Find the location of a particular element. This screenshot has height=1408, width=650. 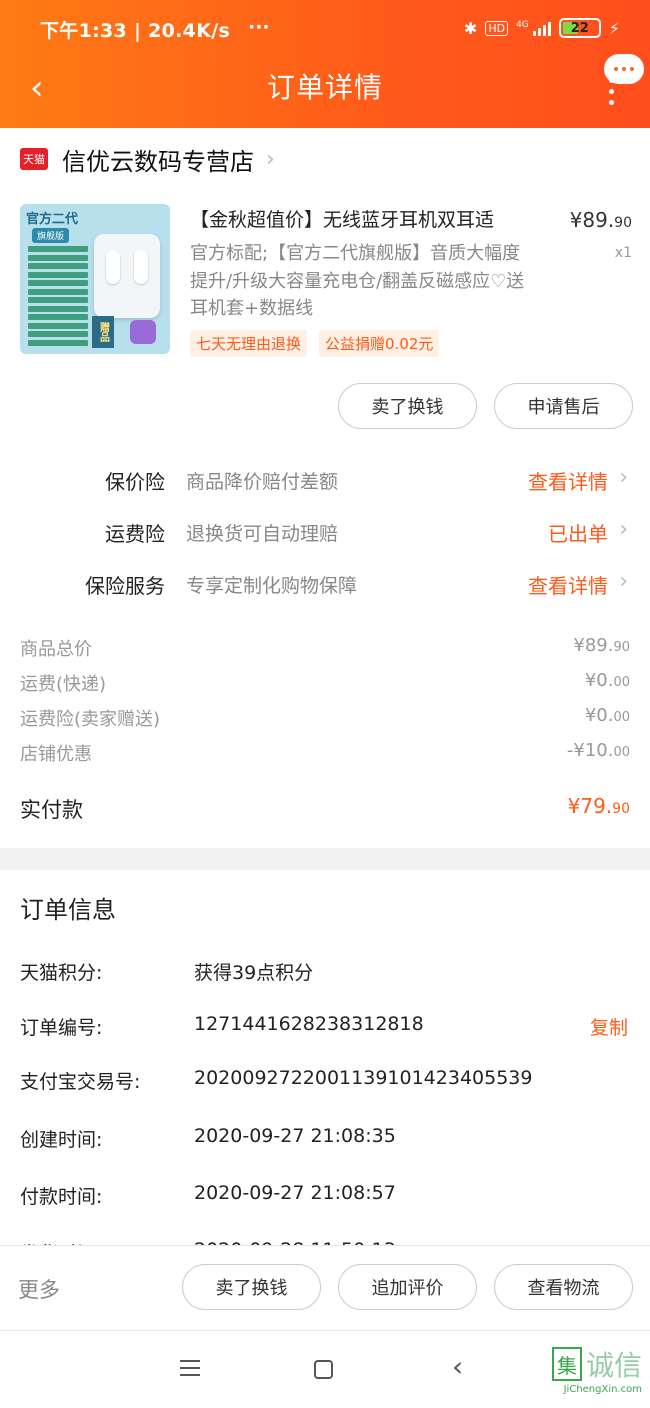

insurance-row-shipping: 运费险 退换货可自动理赔 已出单 › is located at coordinates (325, 532).